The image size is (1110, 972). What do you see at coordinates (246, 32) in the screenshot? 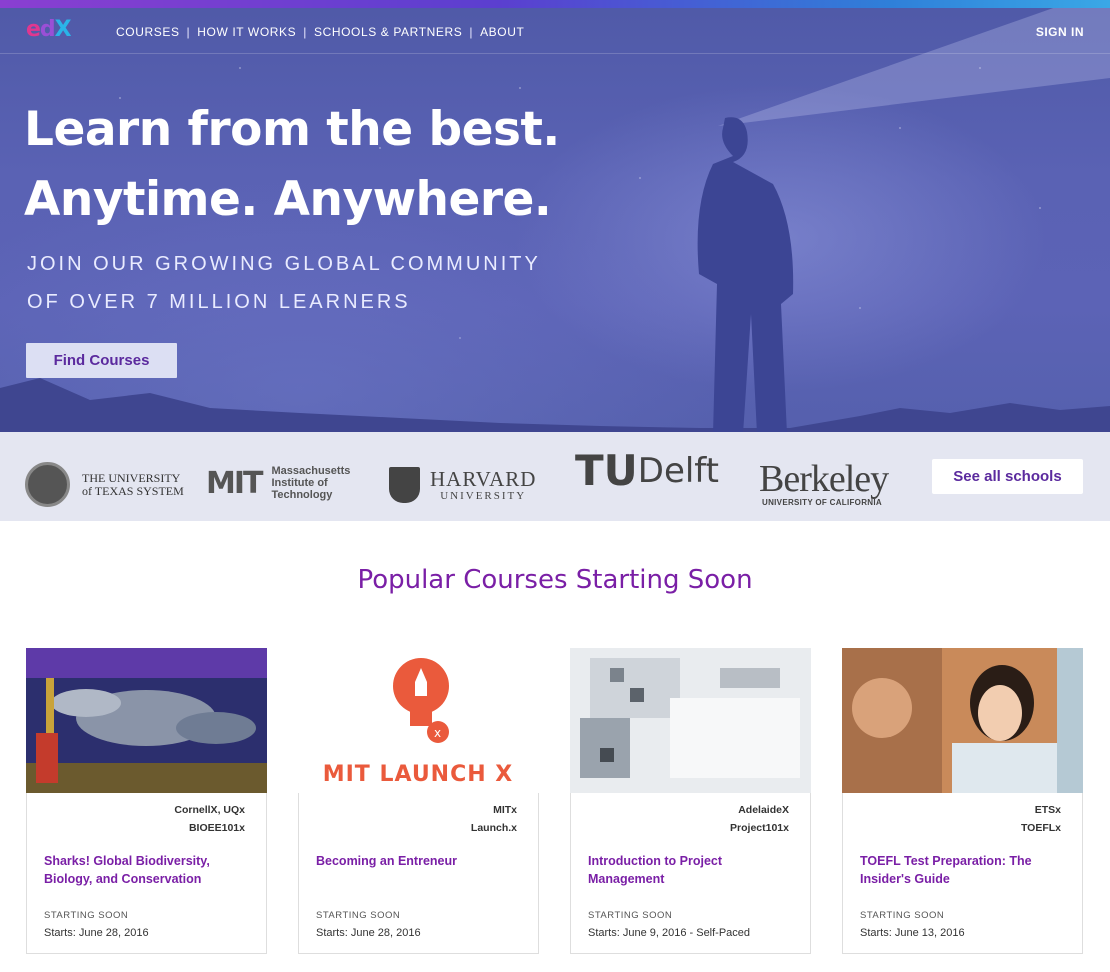
I see `nav-how-it-works: HOW IT WORKS` at bounding box center [246, 32].